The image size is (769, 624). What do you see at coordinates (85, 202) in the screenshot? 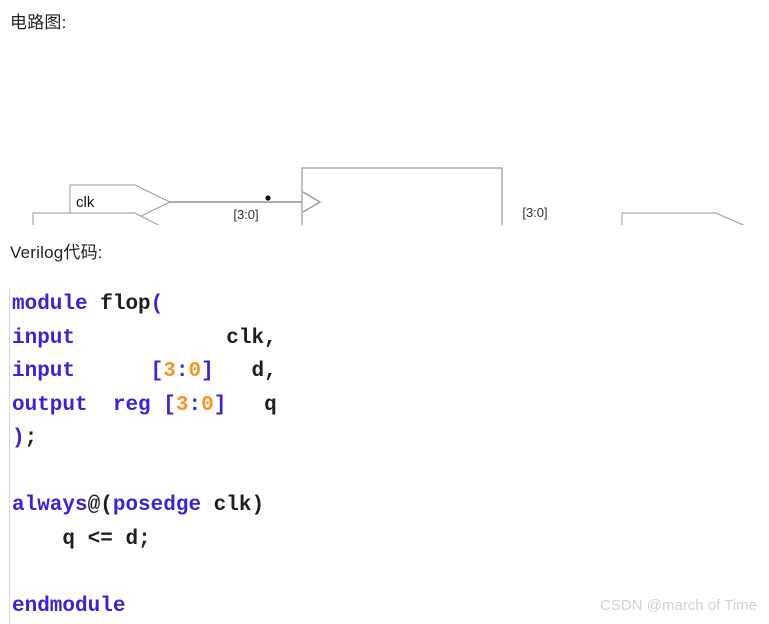
I see `input-port-clk-label: clk` at bounding box center [85, 202].